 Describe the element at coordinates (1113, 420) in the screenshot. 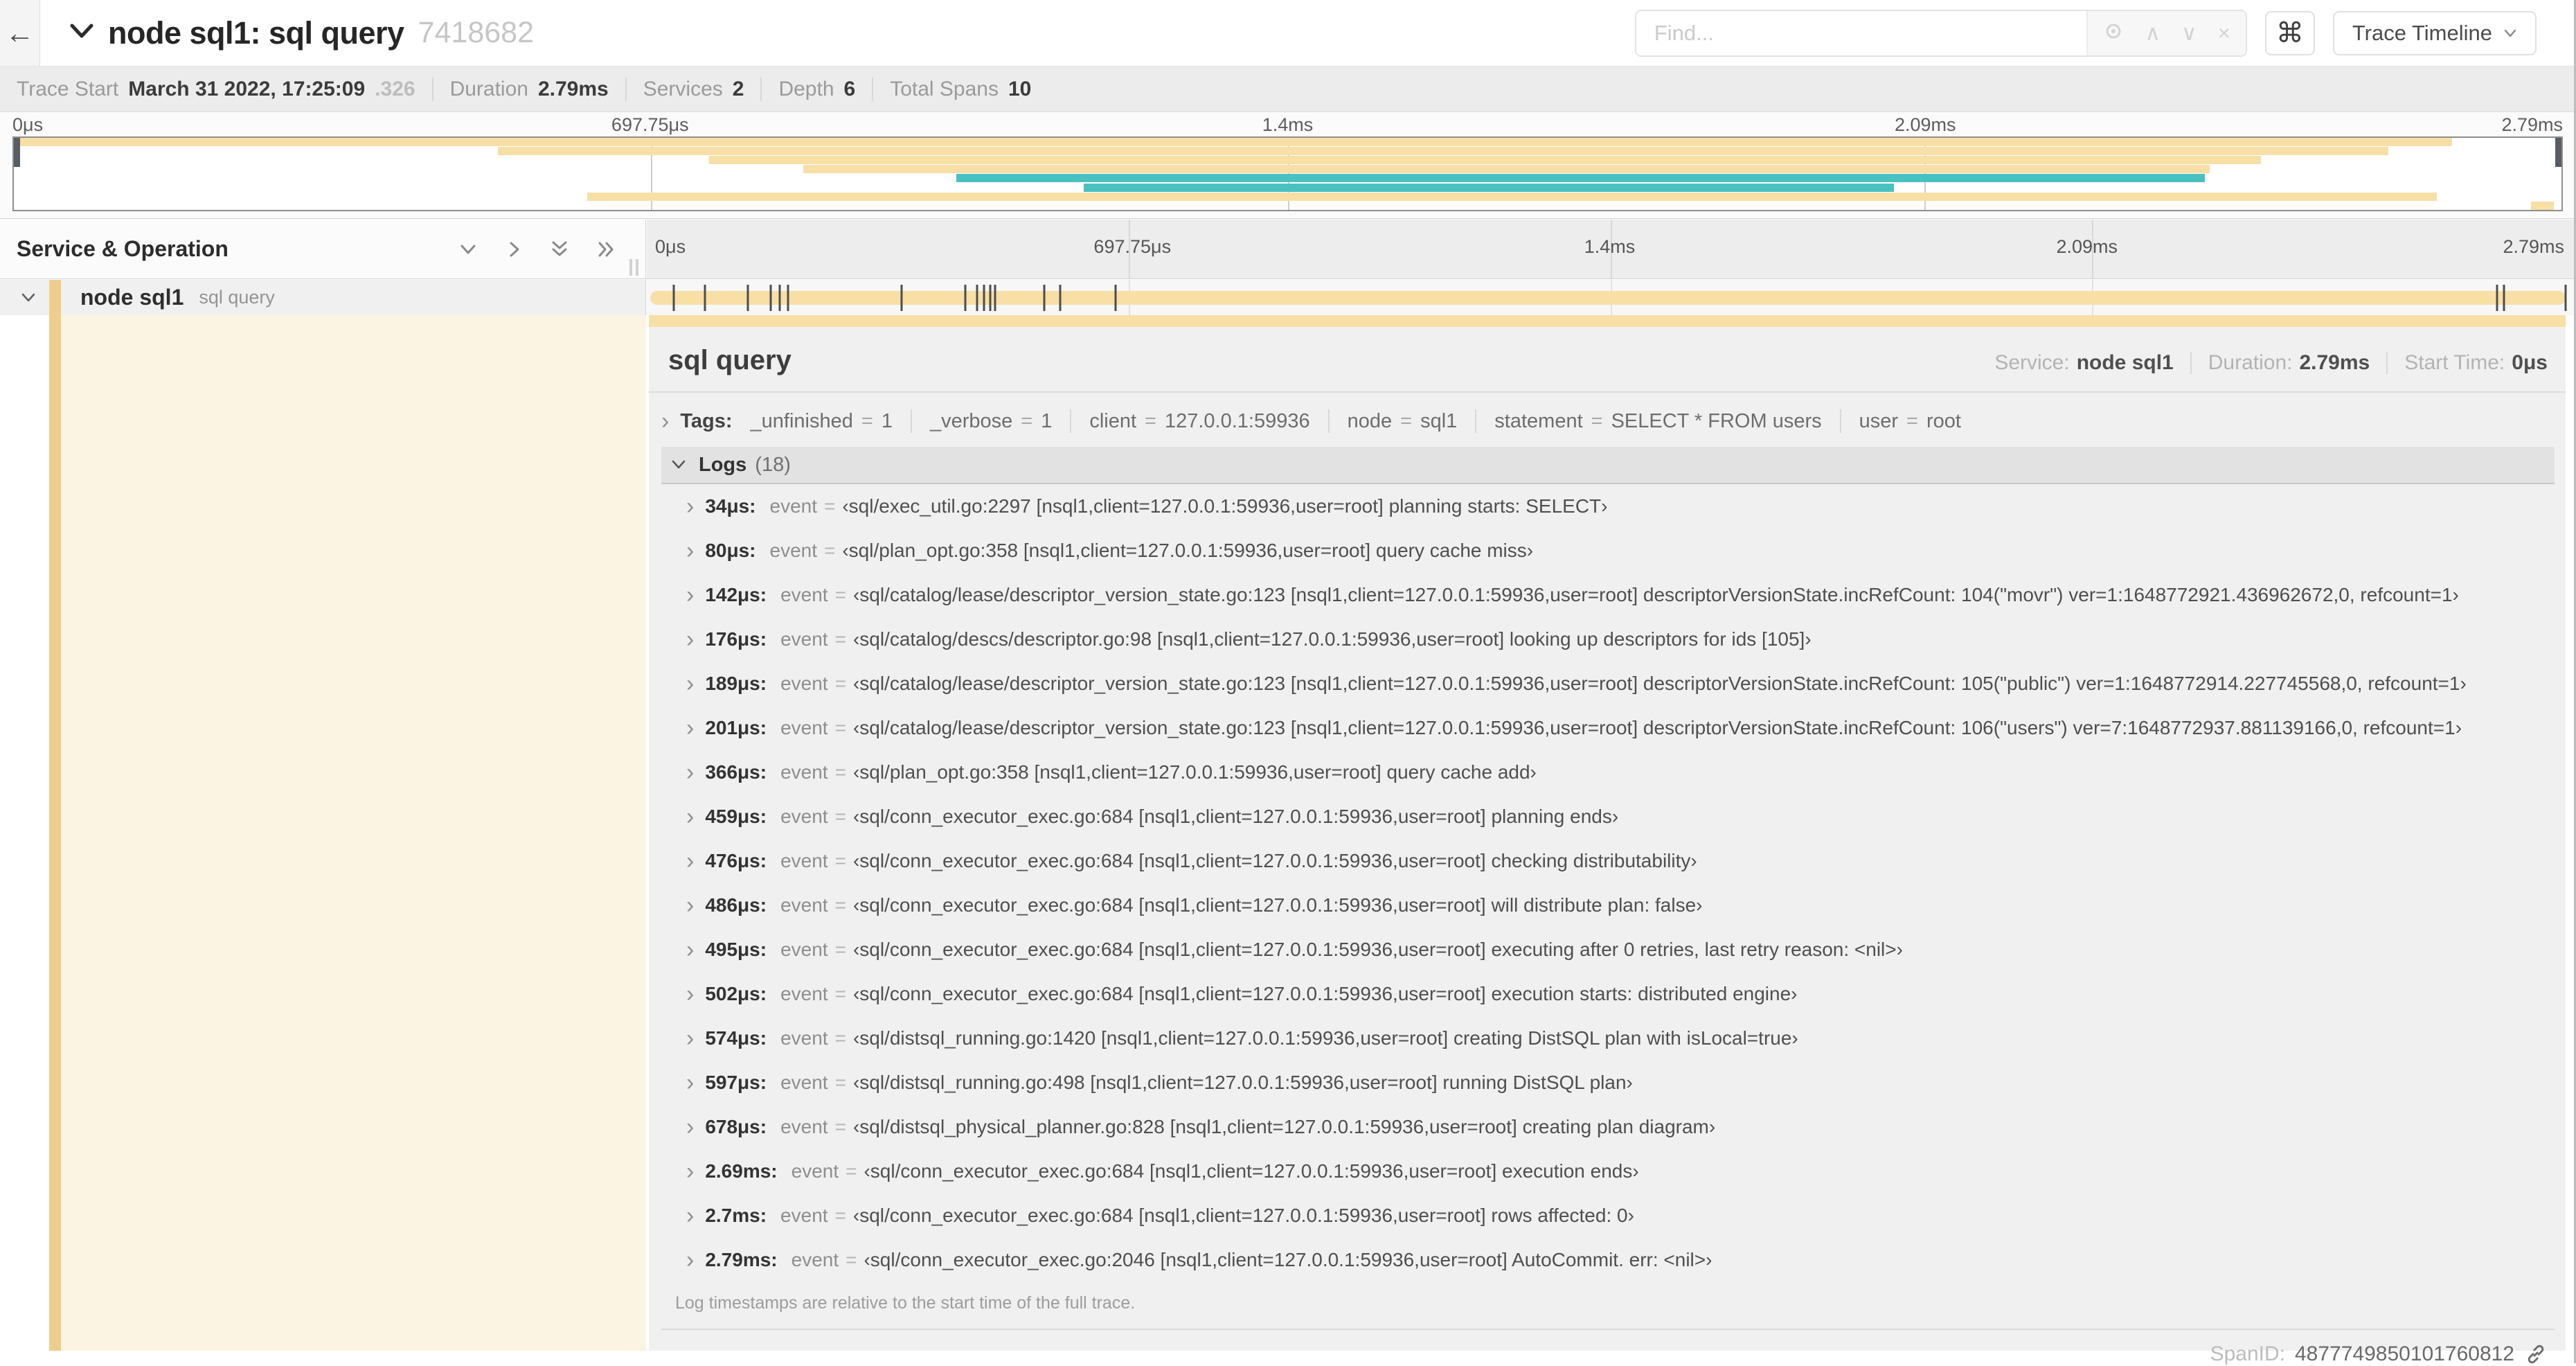

I see `tag-key: client` at that location.